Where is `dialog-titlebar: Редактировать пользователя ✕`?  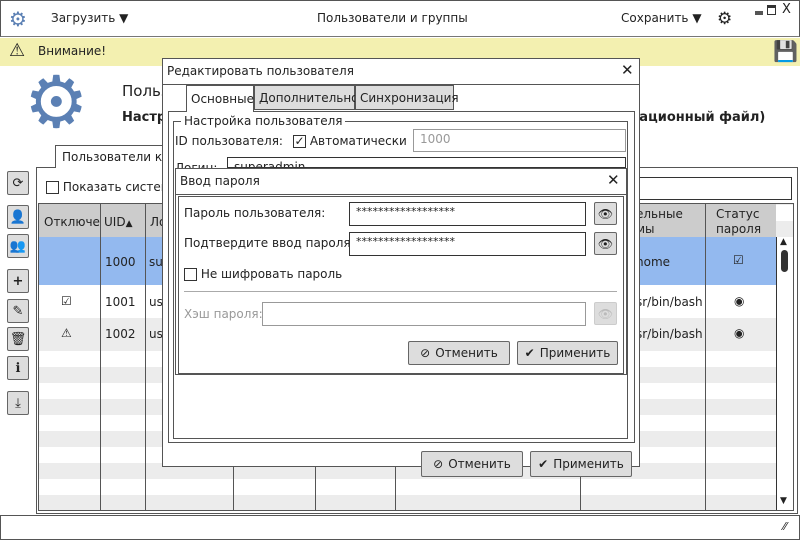 dialog-titlebar: Редактировать пользователя ✕ is located at coordinates (401, 72).